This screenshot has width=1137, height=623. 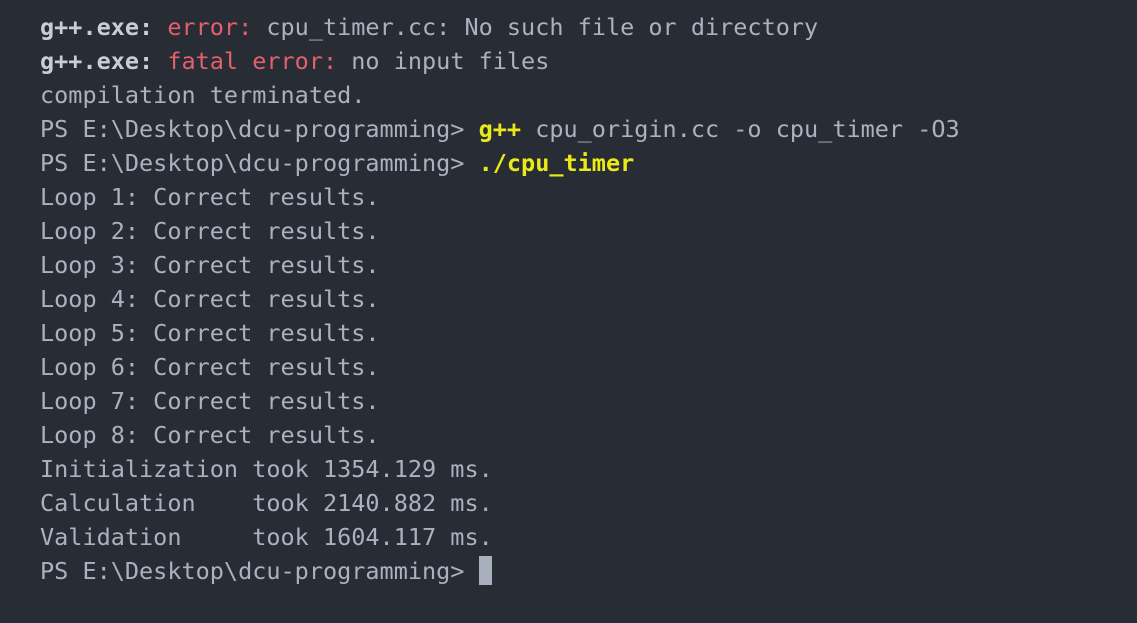 What do you see at coordinates (450, 61) in the screenshot?
I see `text-segment-default: no input files` at bounding box center [450, 61].